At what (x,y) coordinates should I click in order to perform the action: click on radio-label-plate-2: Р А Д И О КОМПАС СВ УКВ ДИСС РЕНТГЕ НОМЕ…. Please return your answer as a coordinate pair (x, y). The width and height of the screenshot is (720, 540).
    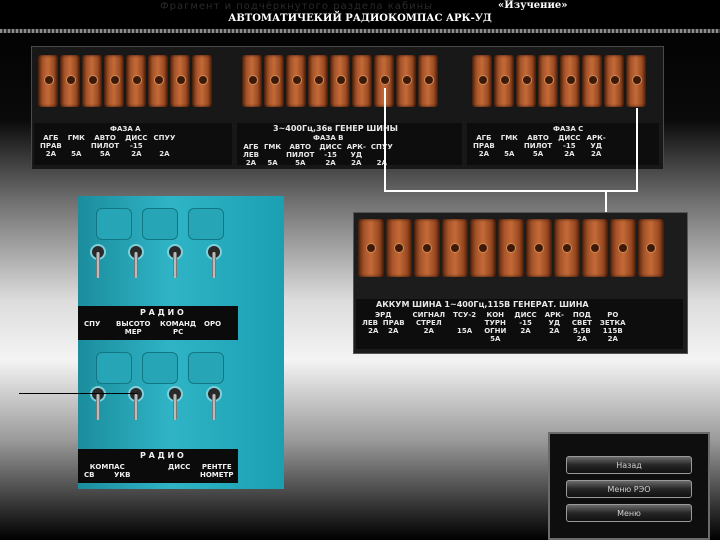
    Looking at the image, I should click on (158, 466).